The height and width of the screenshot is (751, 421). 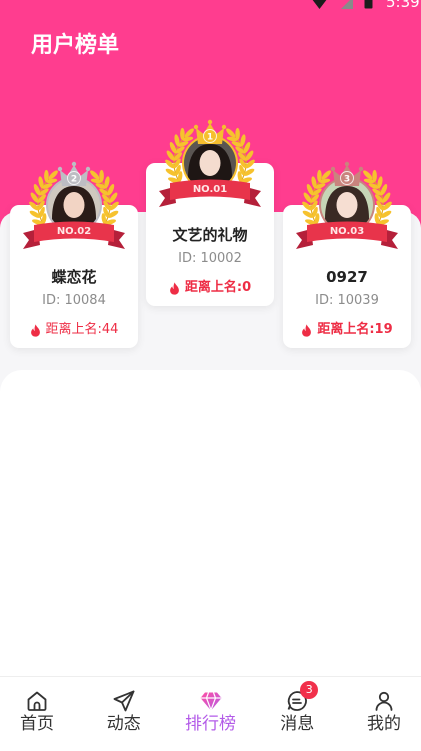 I want to click on rank-ribbon-label: NO.03, so click(x=347, y=231).